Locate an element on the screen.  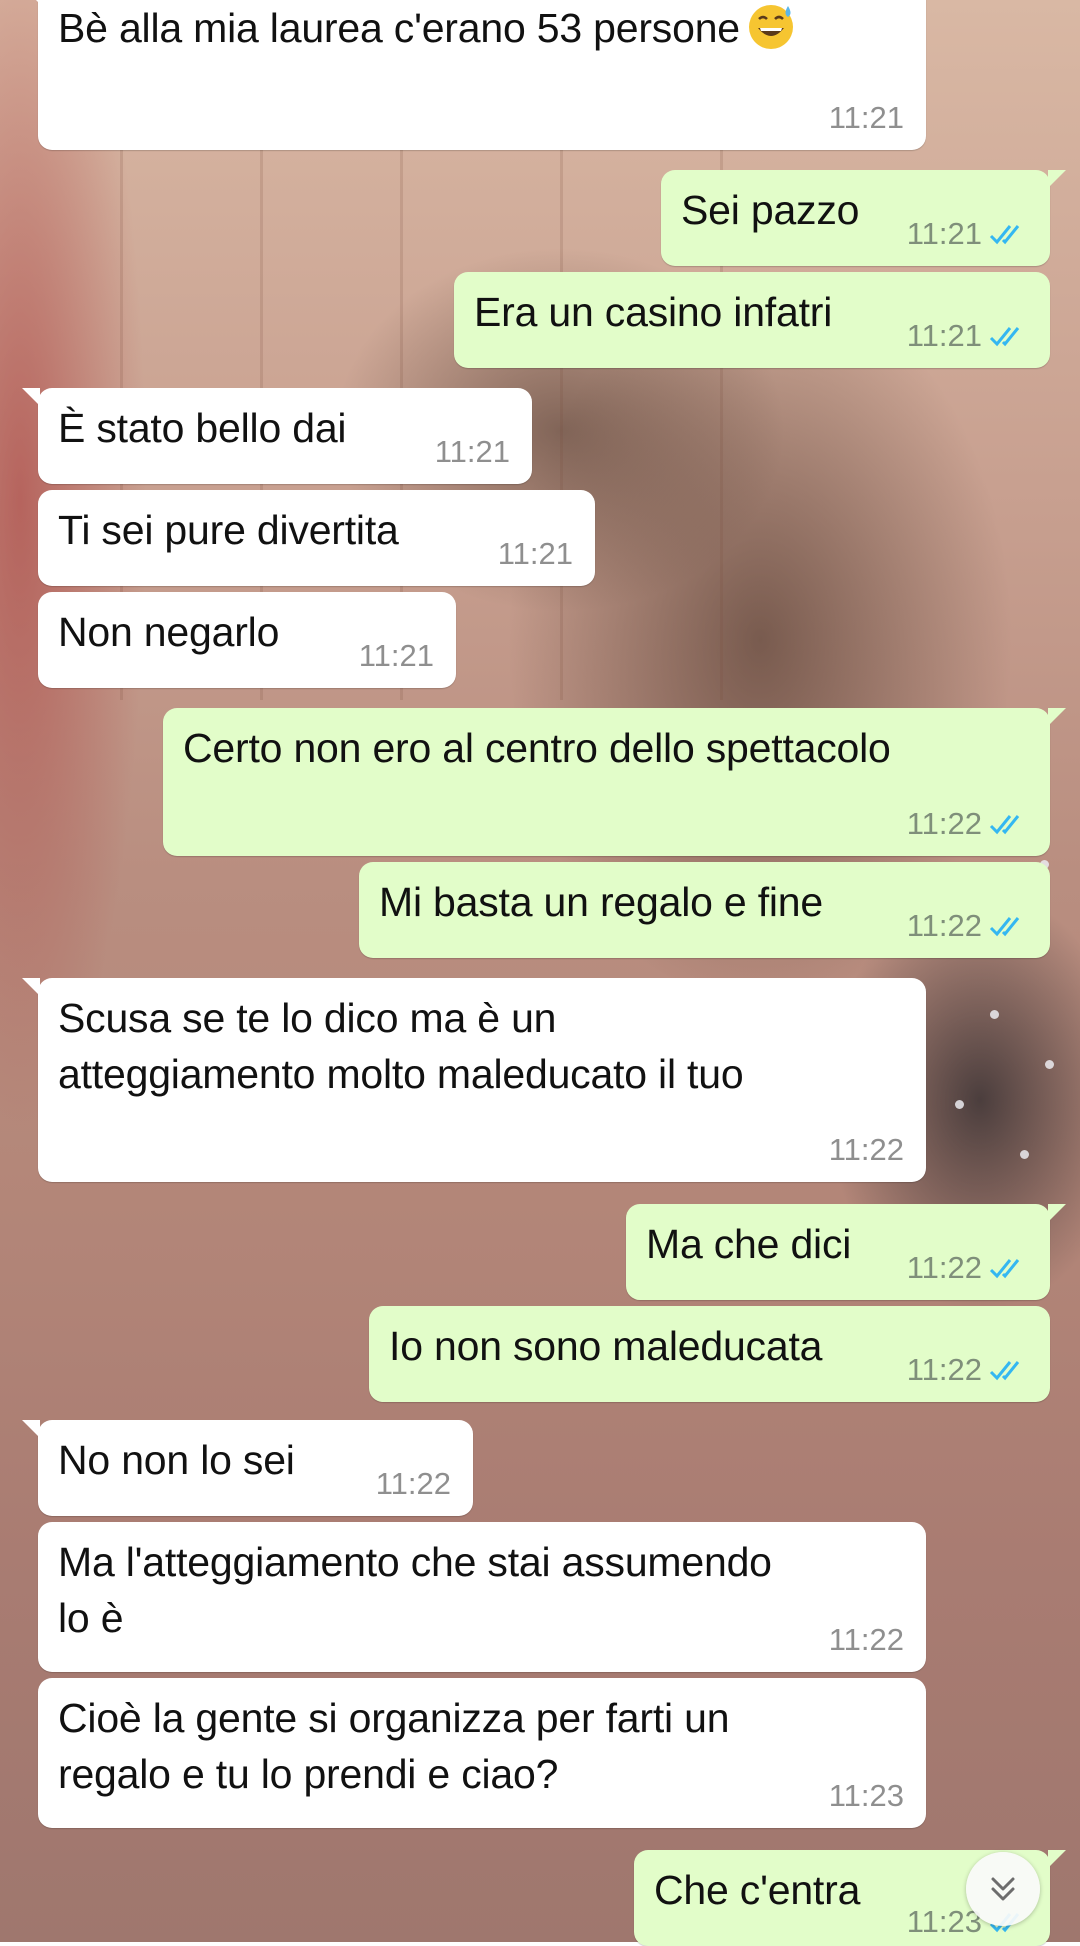
message-outgoing: Ma che dici 11:22 is located at coordinates (846, 1252).